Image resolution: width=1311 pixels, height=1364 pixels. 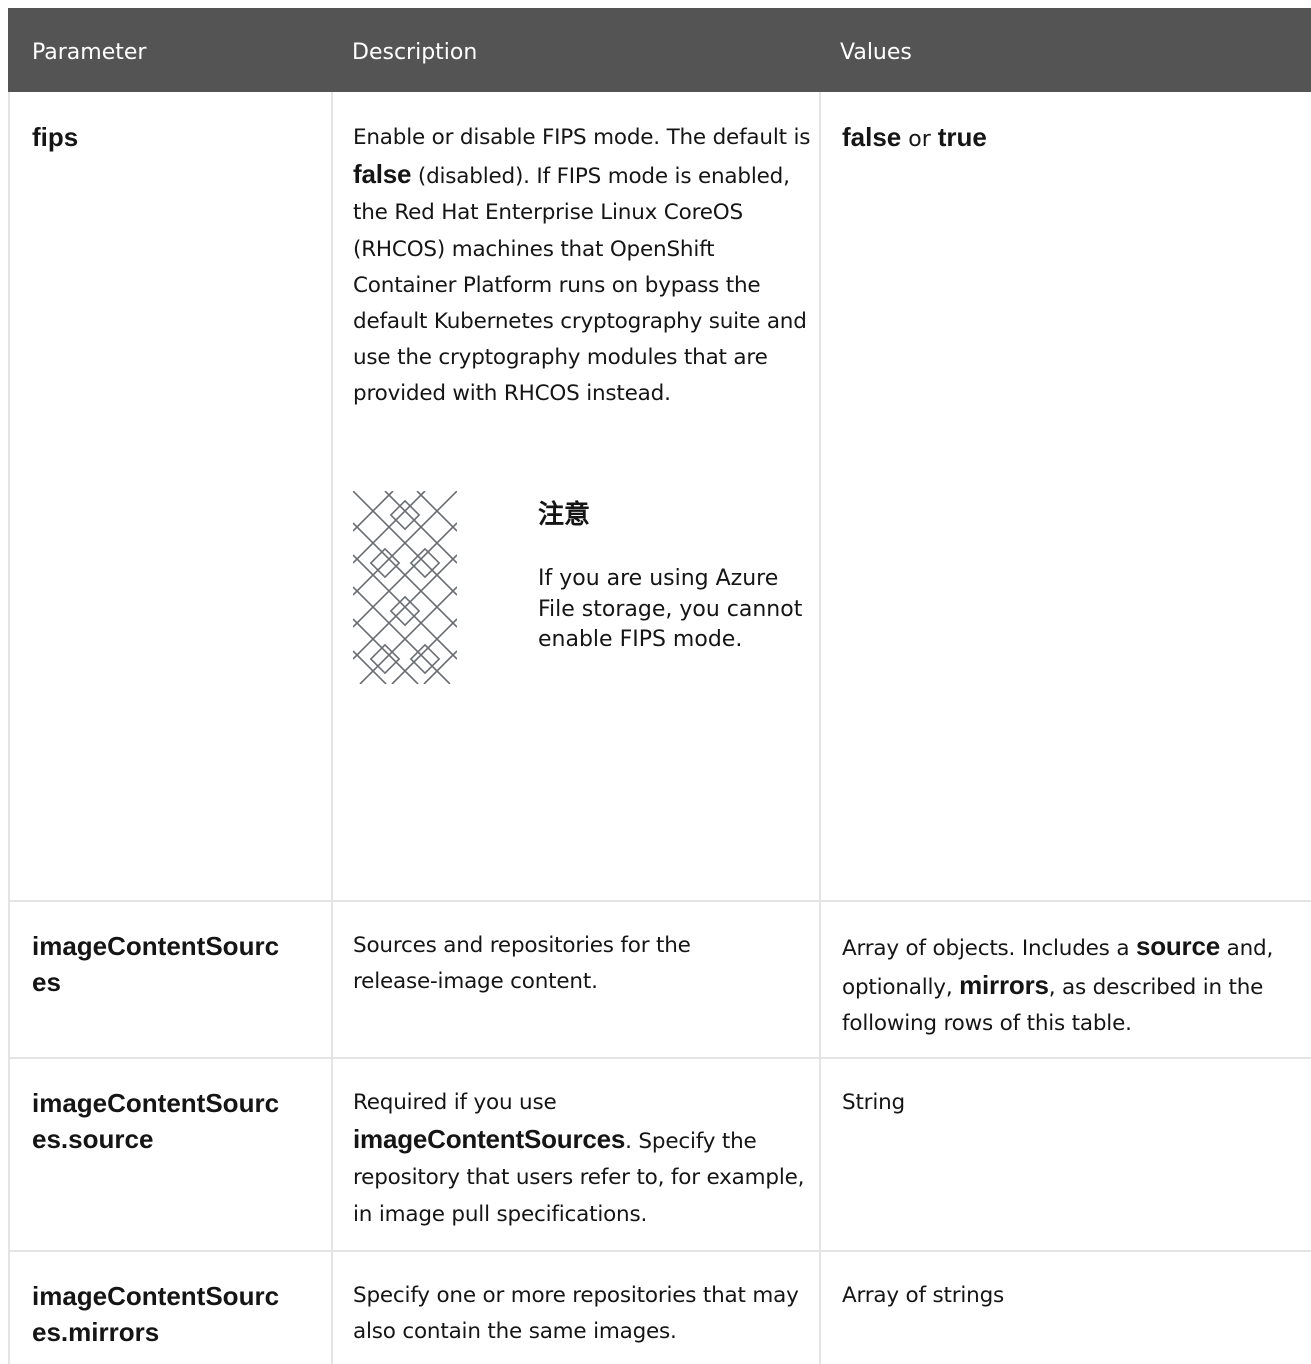 I want to click on value-code: mirrors, so click(x=1004, y=985).